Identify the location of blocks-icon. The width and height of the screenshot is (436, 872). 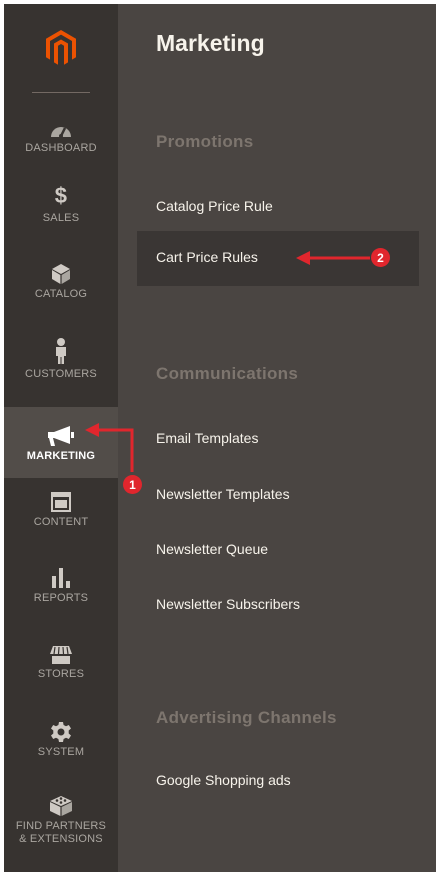
(61, 804).